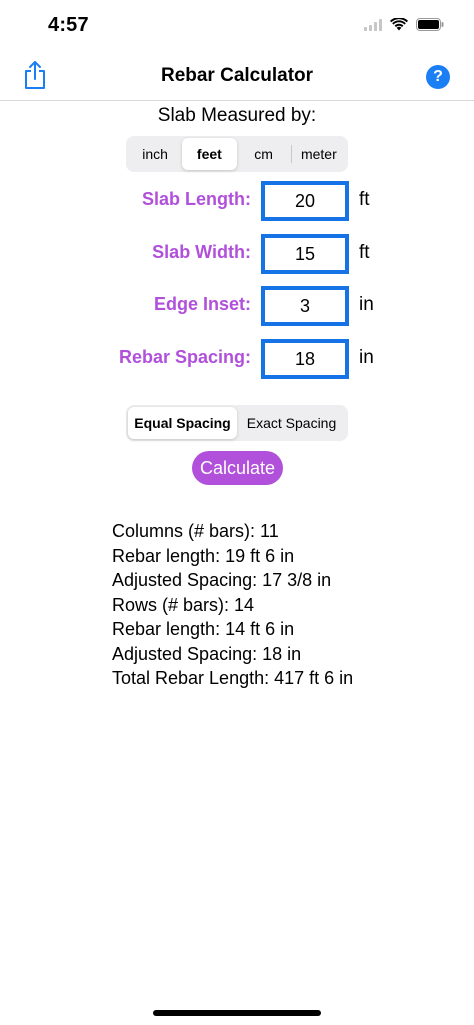 This screenshot has width=474, height=1025. I want to click on nav-bar: Rebar Calculator ?, so click(237, 76).